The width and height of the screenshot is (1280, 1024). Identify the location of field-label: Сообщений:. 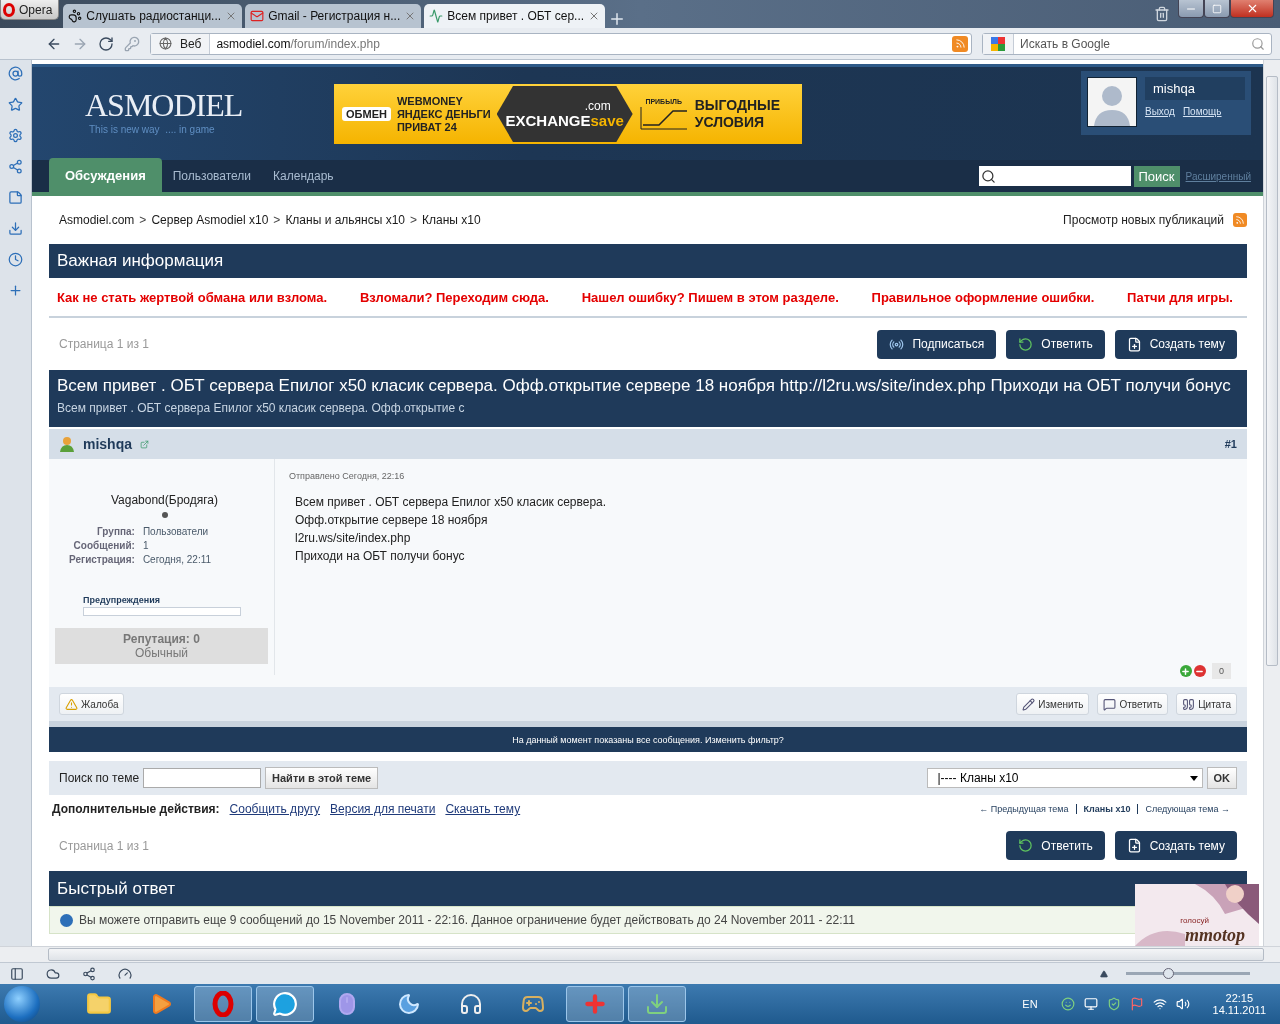
(103, 545).